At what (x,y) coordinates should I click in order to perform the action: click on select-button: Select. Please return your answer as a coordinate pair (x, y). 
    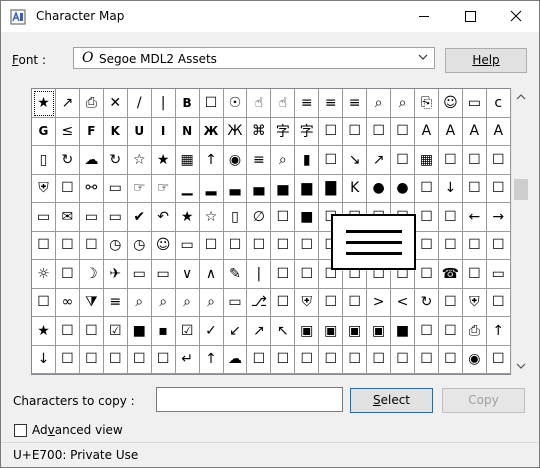
    Looking at the image, I should click on (391, 400).